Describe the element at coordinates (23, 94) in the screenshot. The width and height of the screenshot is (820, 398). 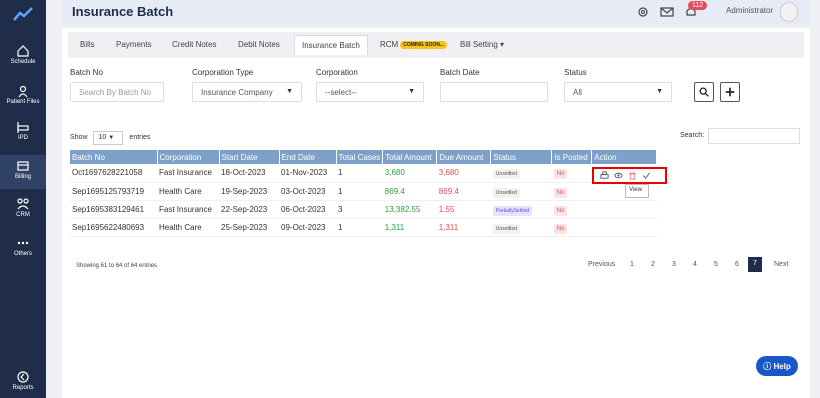
I see `sidebar-item-patient-files: Patient Files` at that location.